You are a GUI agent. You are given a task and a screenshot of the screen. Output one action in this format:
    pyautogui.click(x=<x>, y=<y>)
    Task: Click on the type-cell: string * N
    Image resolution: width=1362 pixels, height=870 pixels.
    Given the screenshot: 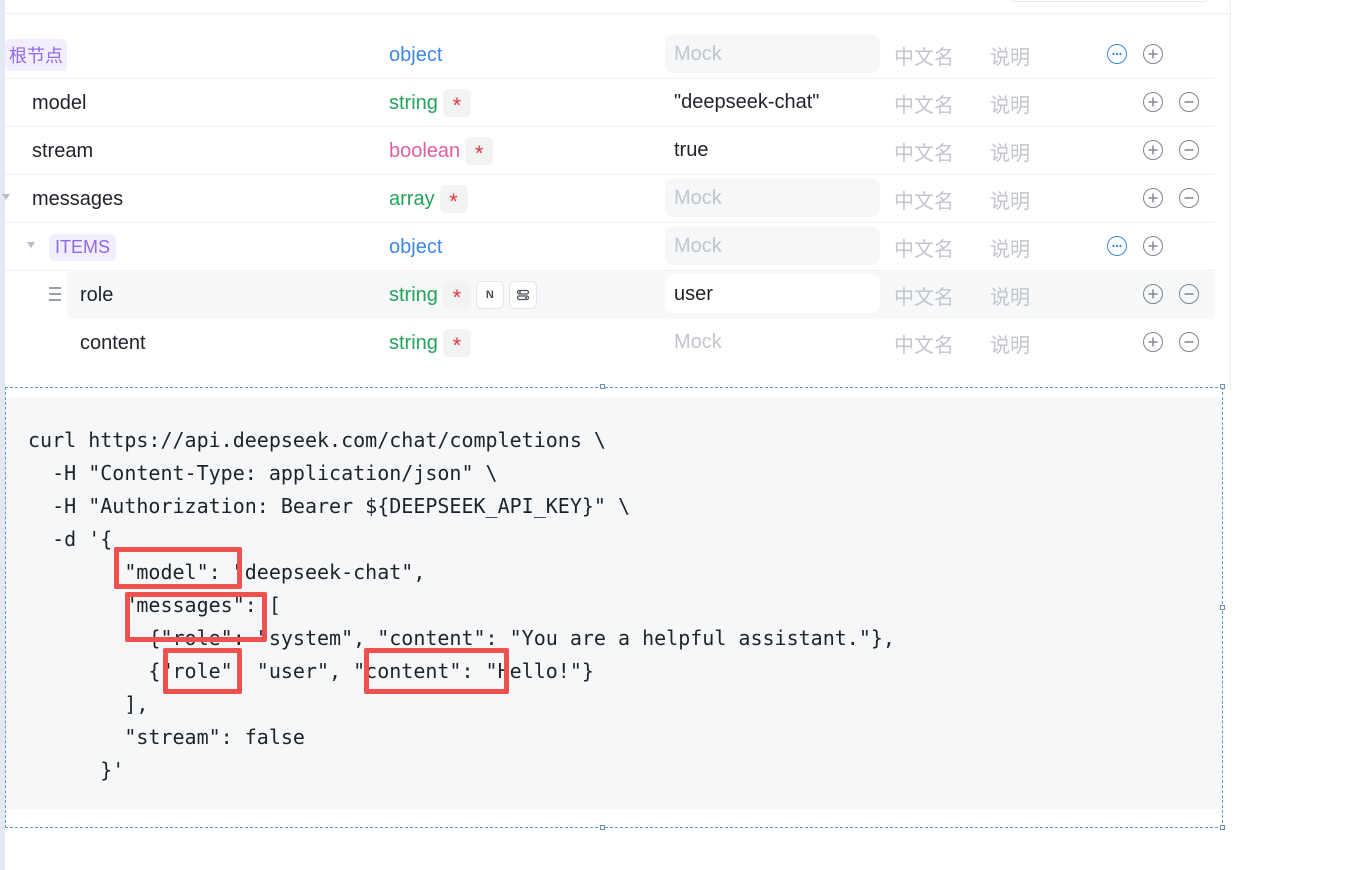 What is the action you would take?
    pyautogui.click(x=463, y=295)
    